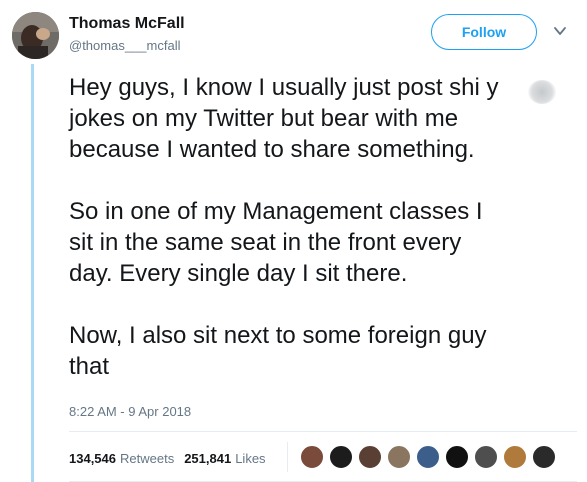  I want to click on liker-avatars, so click(430, 457).